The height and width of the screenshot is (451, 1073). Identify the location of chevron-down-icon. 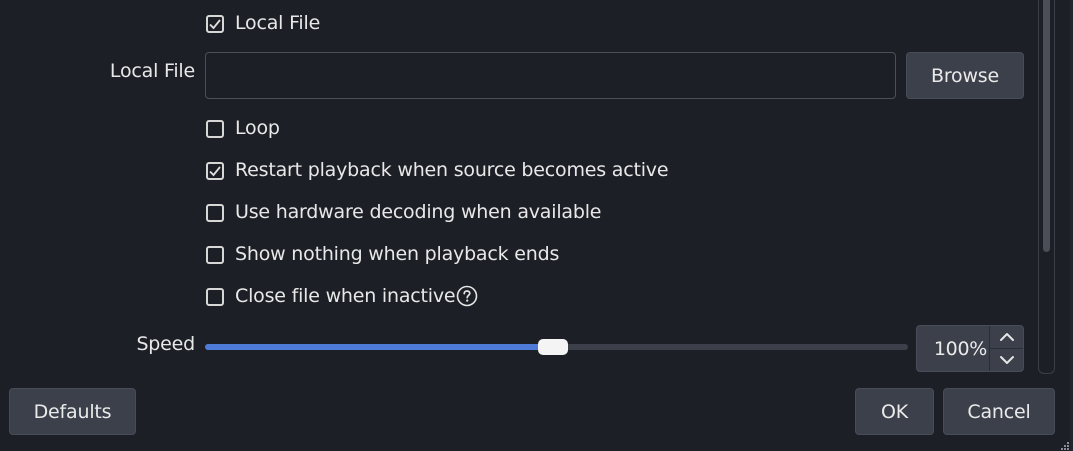
(1007, 360).